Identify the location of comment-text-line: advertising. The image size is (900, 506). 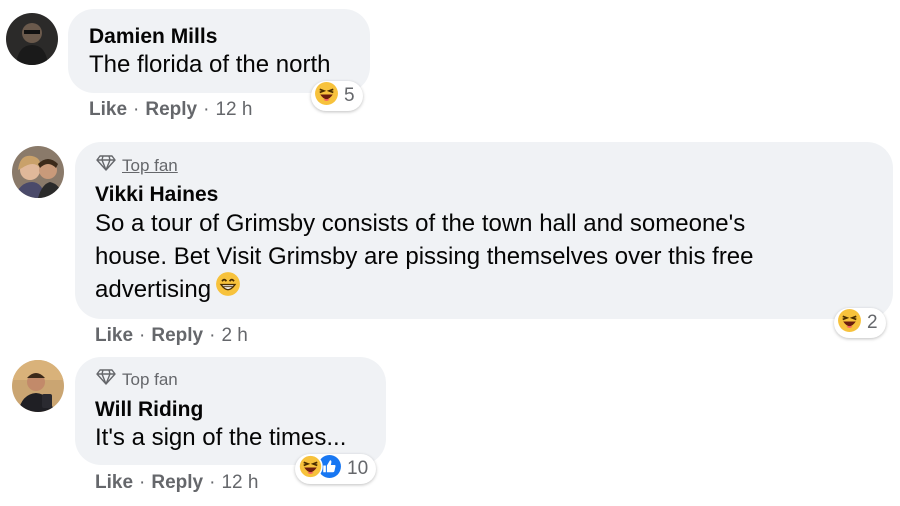
(153, 289).